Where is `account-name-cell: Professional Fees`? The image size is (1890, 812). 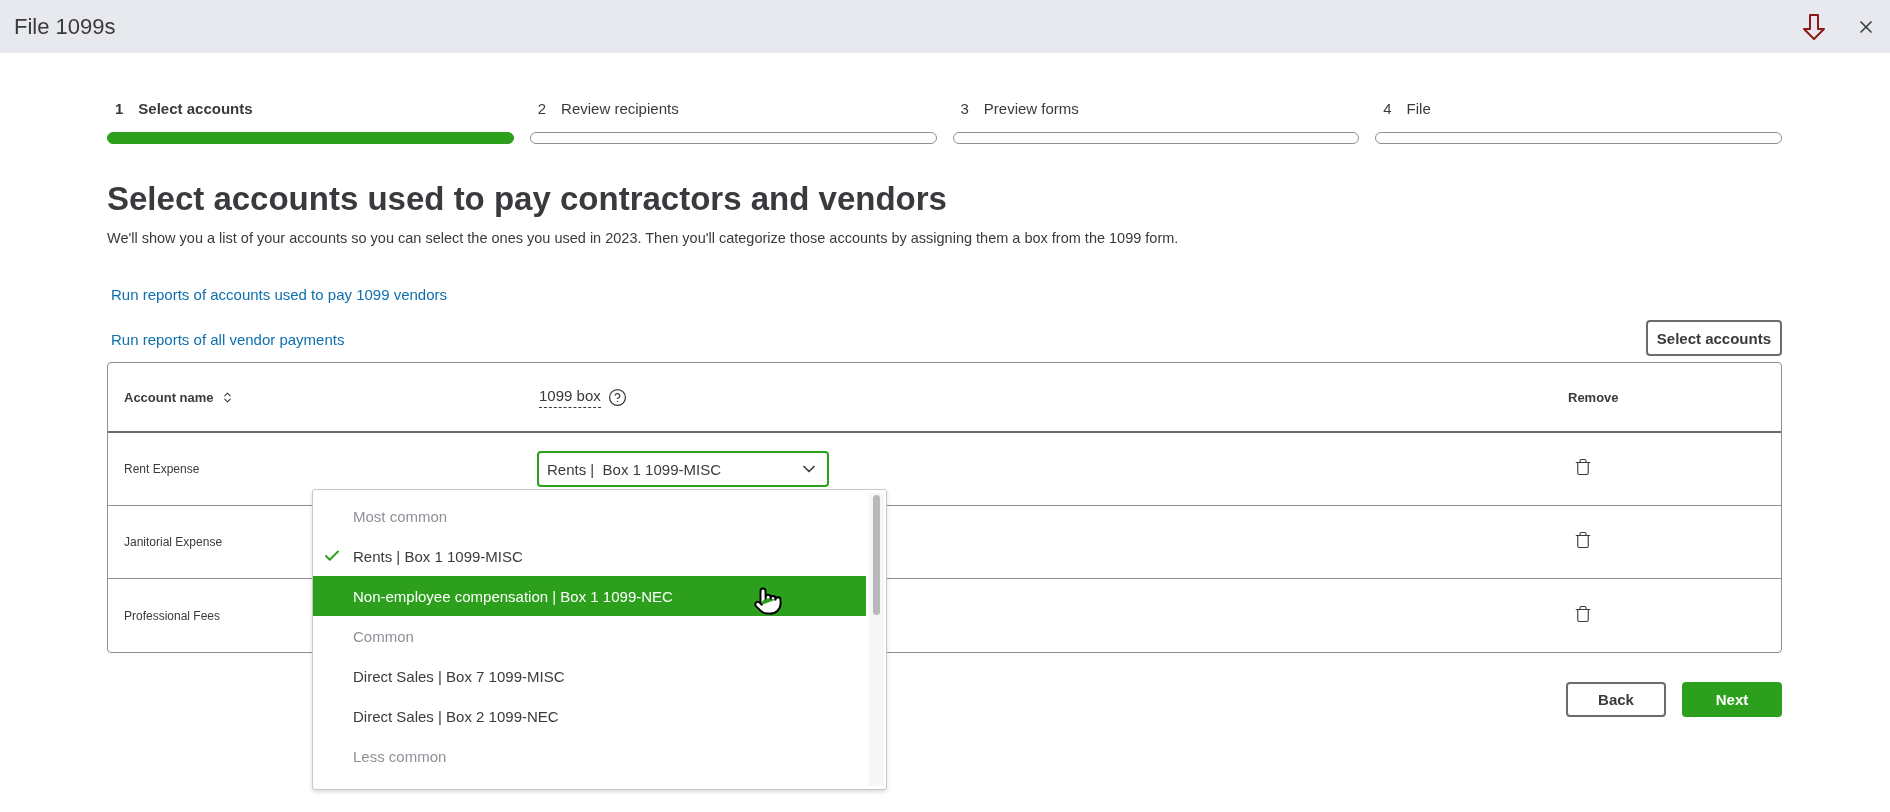 account-name-cell: Professional Fees is located at coordinates (172, 615).